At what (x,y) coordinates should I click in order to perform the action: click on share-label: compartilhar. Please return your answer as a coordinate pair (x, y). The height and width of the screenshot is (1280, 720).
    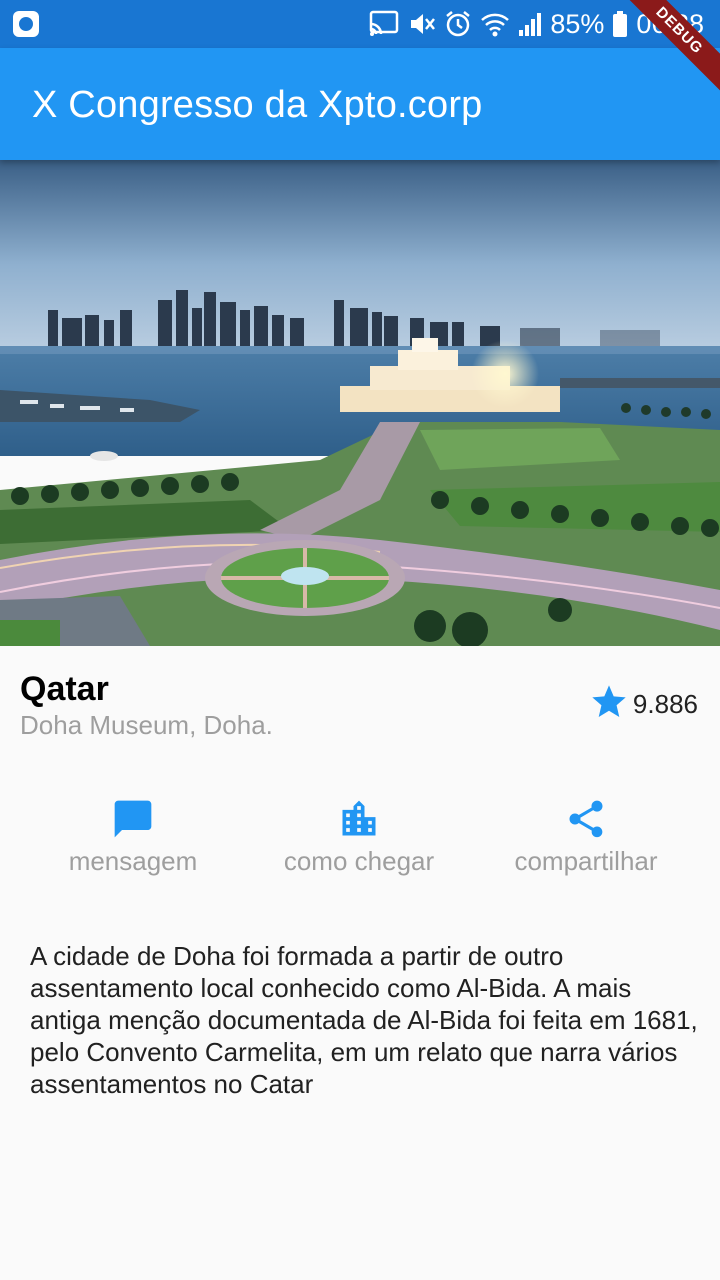
    Looking at the image, I should click on (586, 861).